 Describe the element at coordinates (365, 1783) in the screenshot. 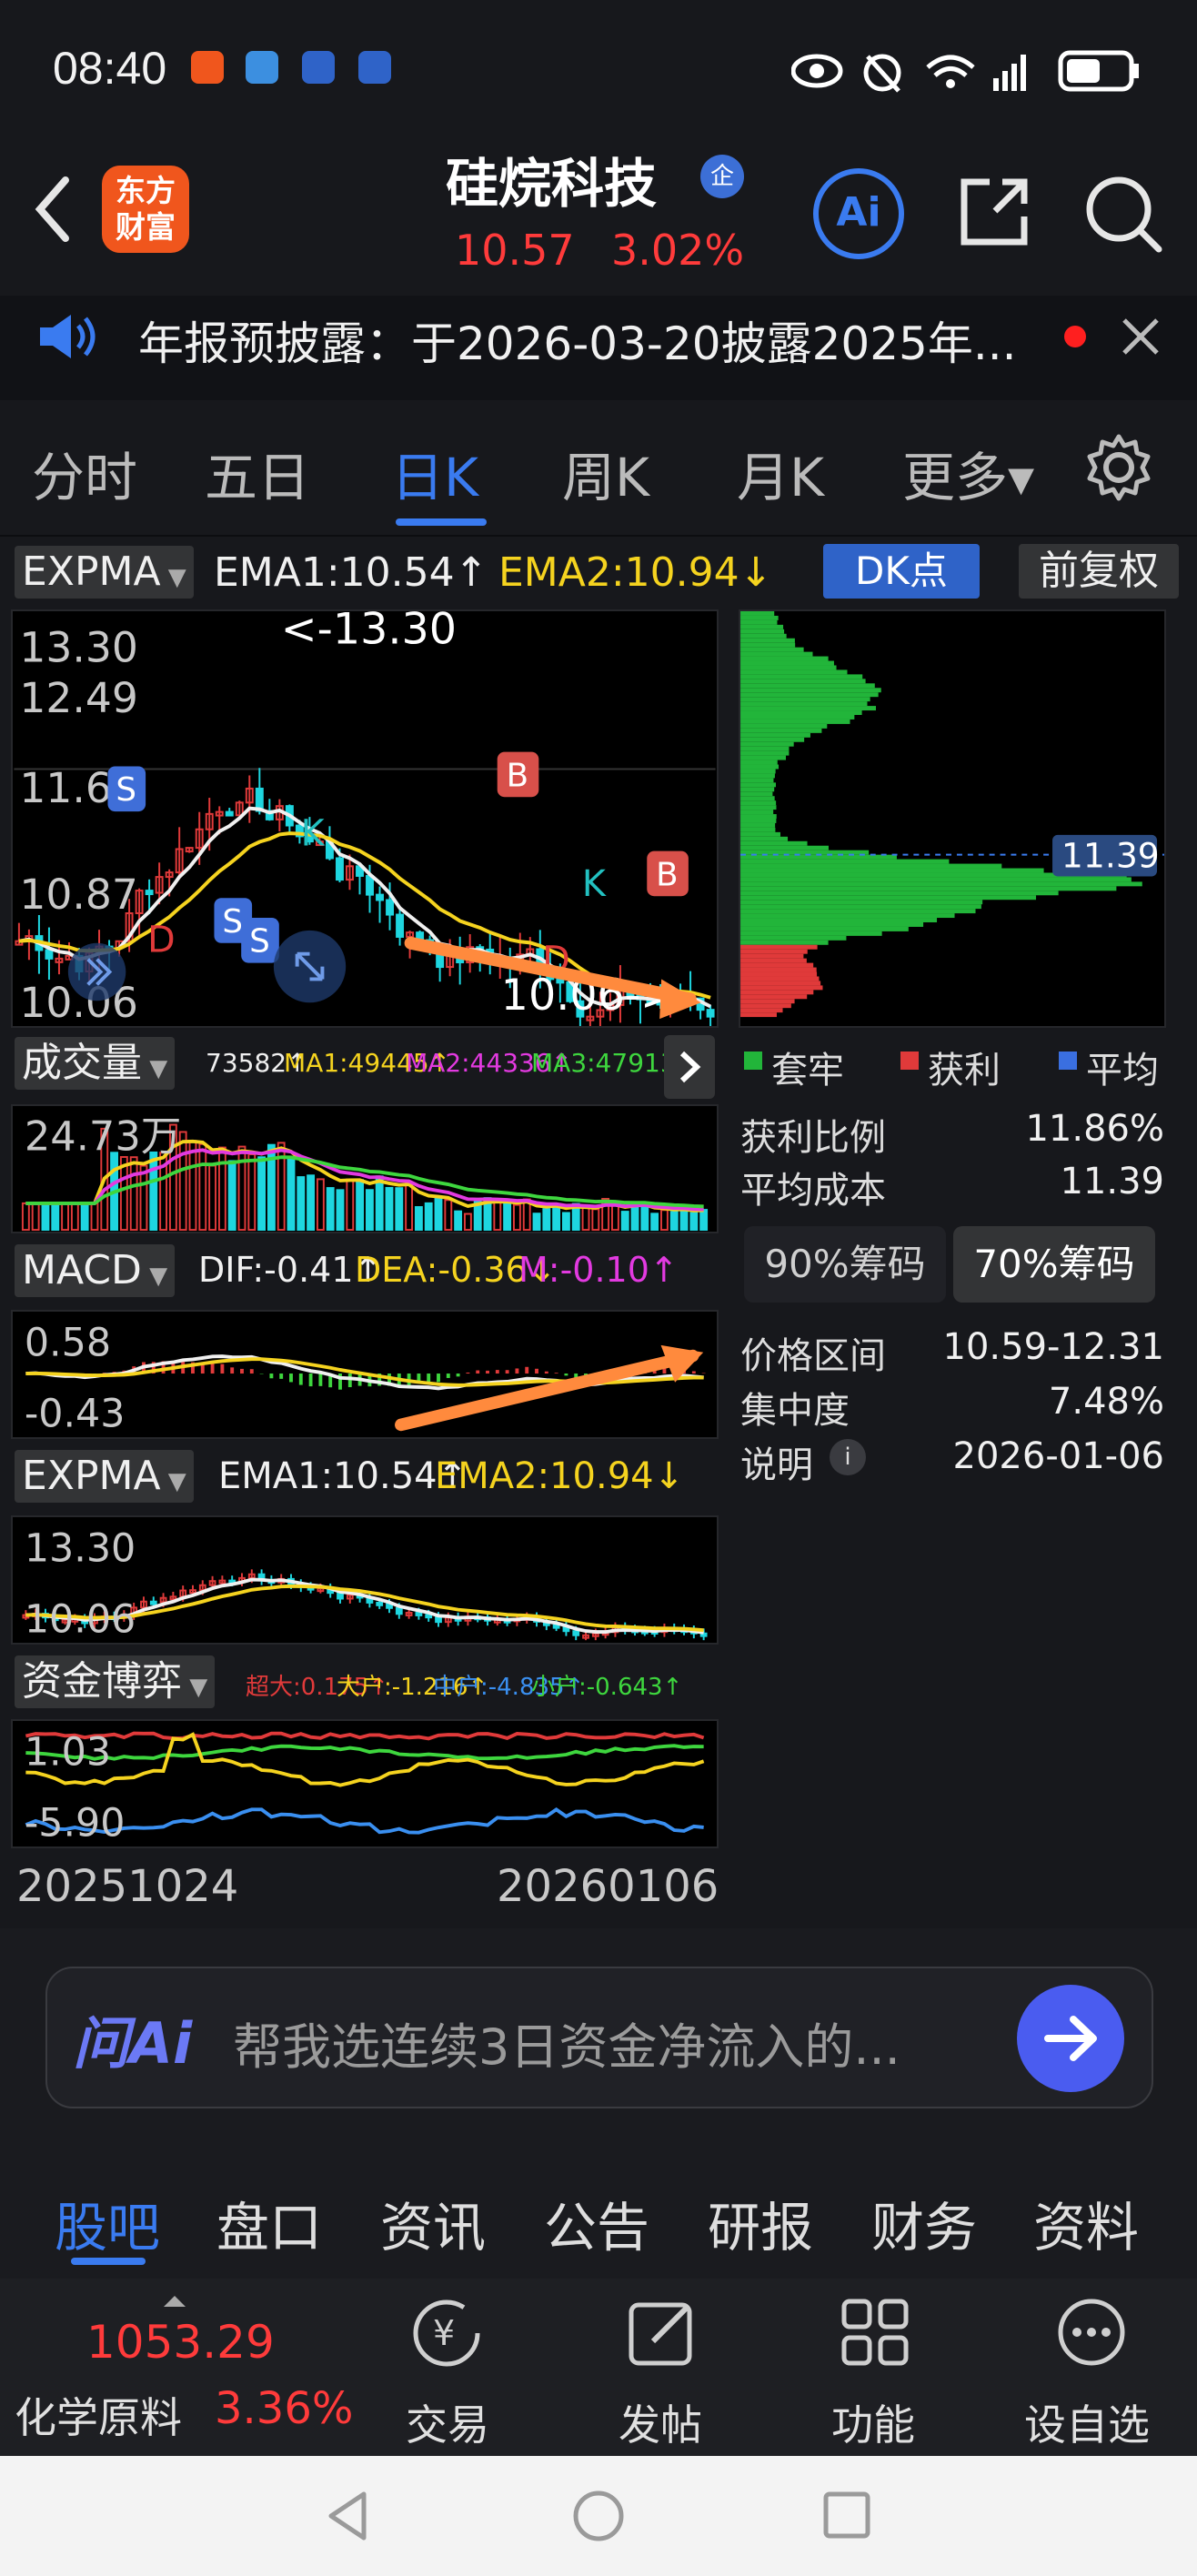

I see `fund-game-chart: 1.03 -5.90` at that location.